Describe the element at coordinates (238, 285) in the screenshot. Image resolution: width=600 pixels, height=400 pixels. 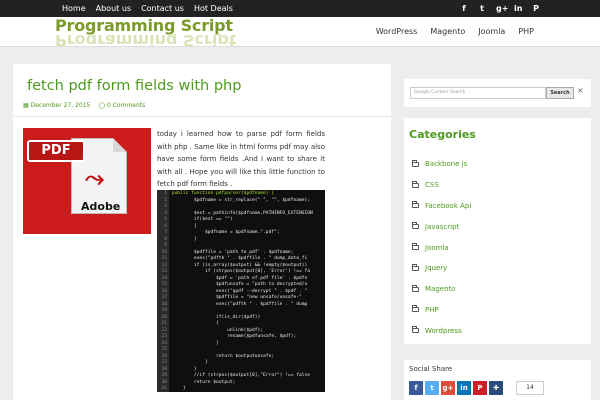
I see `code-text: $pdfunsafe = "path to decrypted/u` at that location.